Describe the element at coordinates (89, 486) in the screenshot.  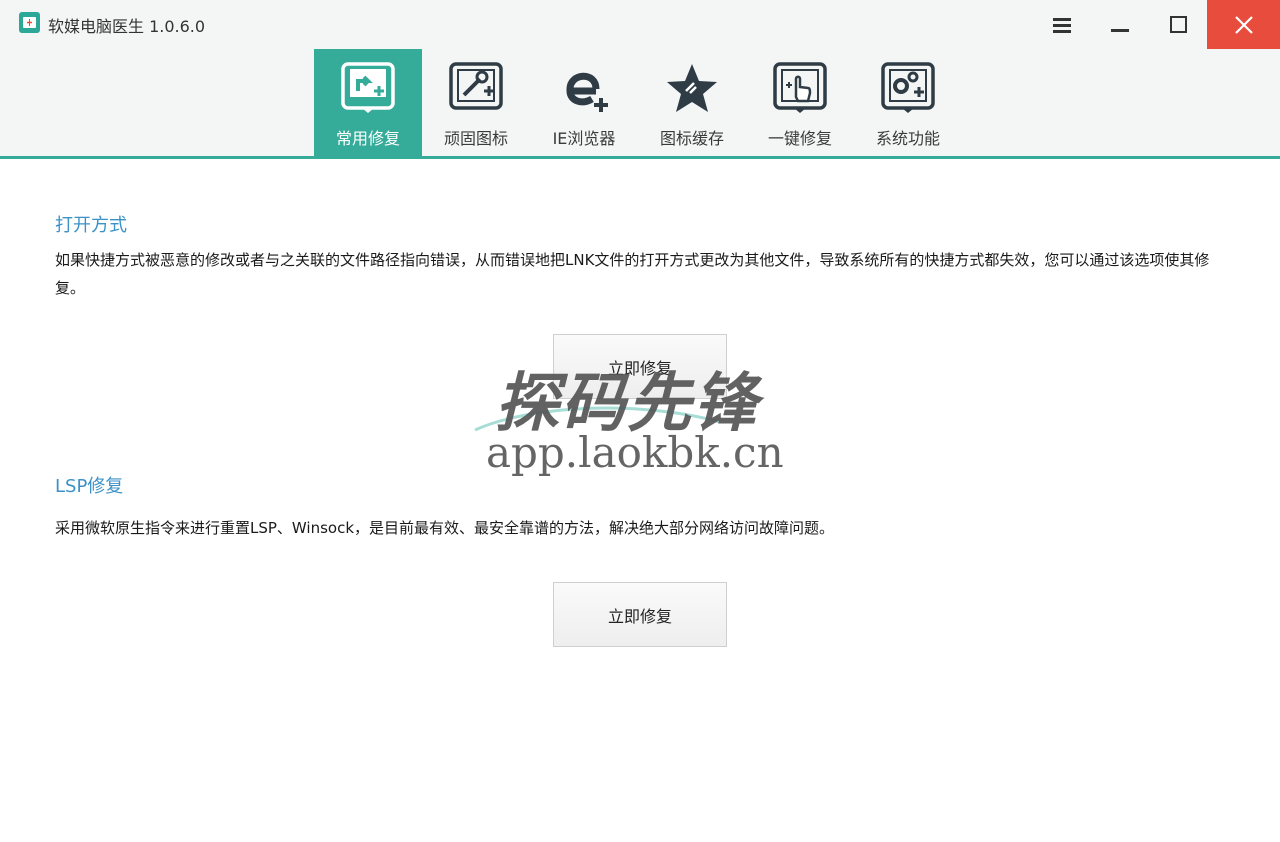
I see `lsp-repair-title: LSP修复` at that location.